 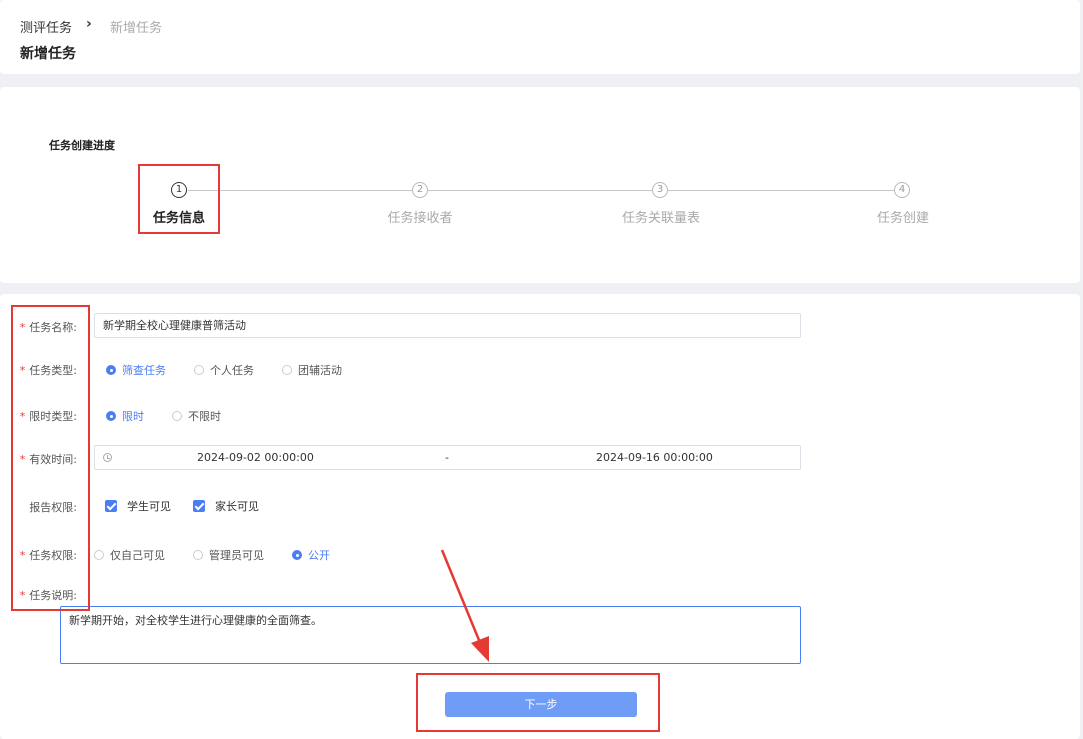 What do you see at coordinates (48, 595) in the screenshot?
I see `task-description-label: * 任务说明:` at bounding box center [48, 595].